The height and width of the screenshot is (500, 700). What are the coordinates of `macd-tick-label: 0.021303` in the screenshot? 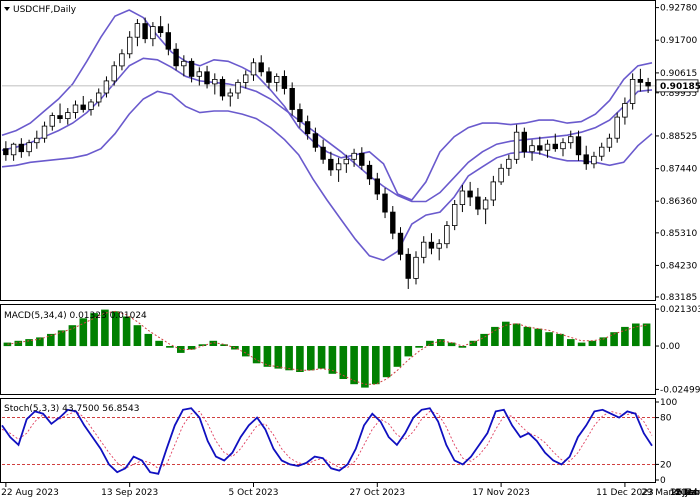 It's located at (680, 310).